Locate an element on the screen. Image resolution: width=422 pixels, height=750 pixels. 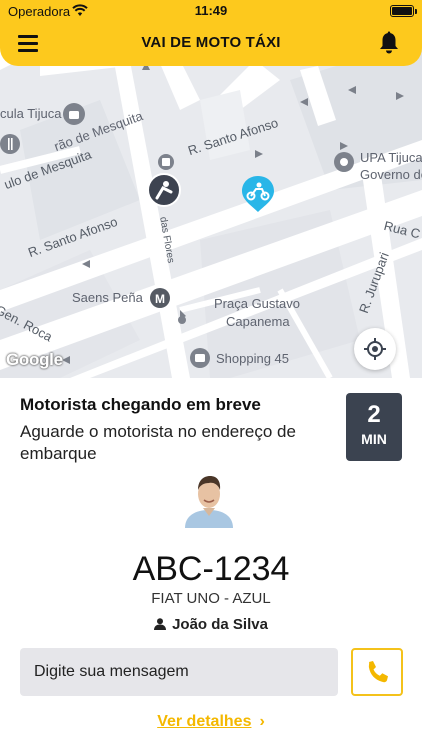
locate-me-button is located at coordinates (375, 349).